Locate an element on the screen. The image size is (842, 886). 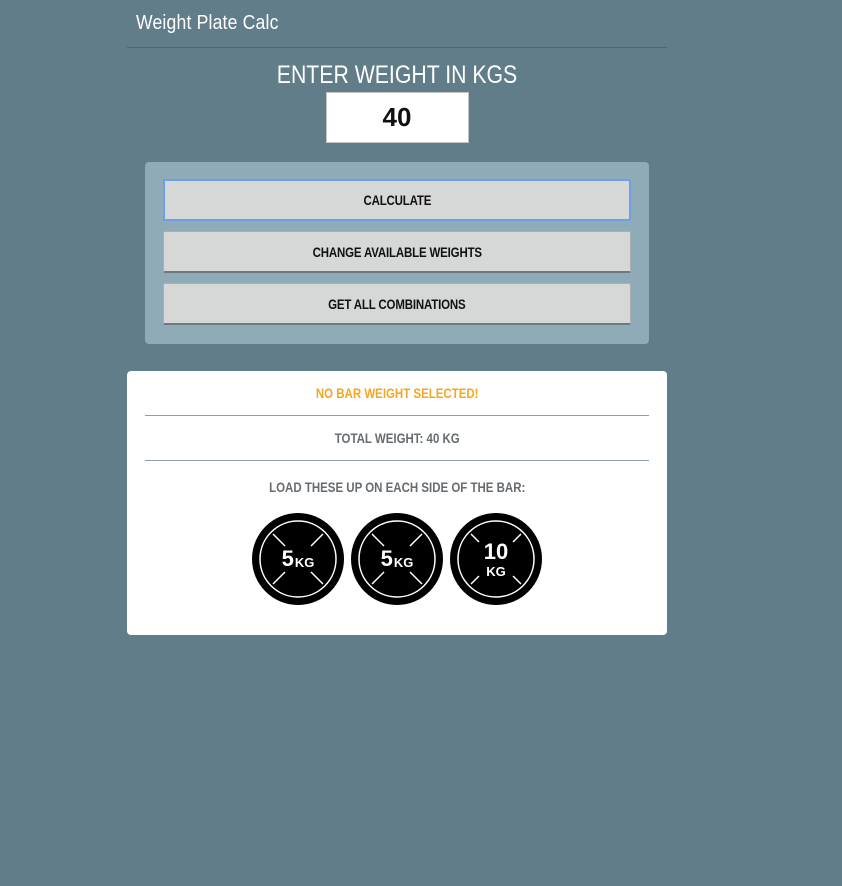
plate-list: 5 KG 5 KG 10 KG is located at coordinates (397, 559).